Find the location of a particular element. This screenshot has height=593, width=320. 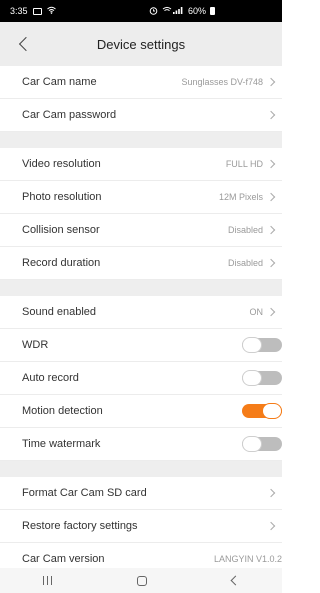

alarm-icon is located at coordinates (153, 11).